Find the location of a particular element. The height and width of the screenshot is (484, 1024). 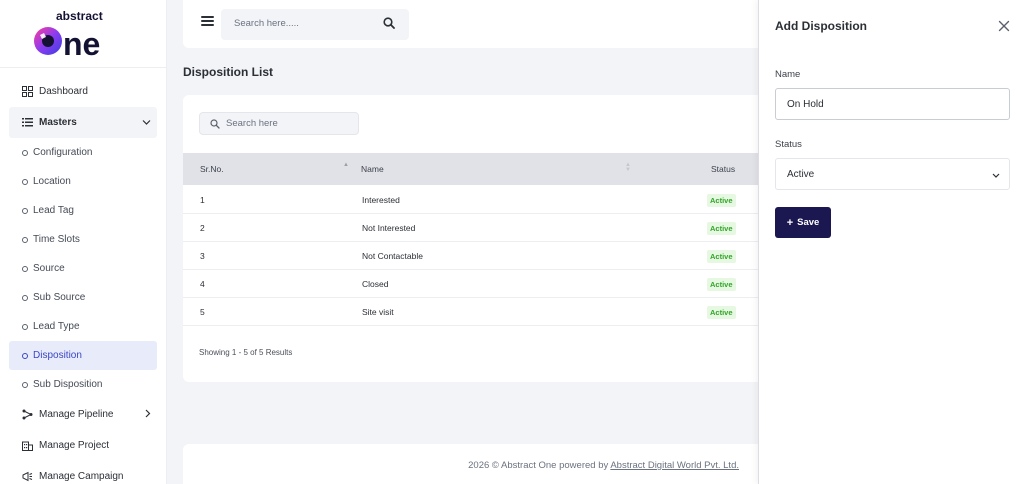

table-row: 3 Not Contactable Active is located at coordinates (483, 256).